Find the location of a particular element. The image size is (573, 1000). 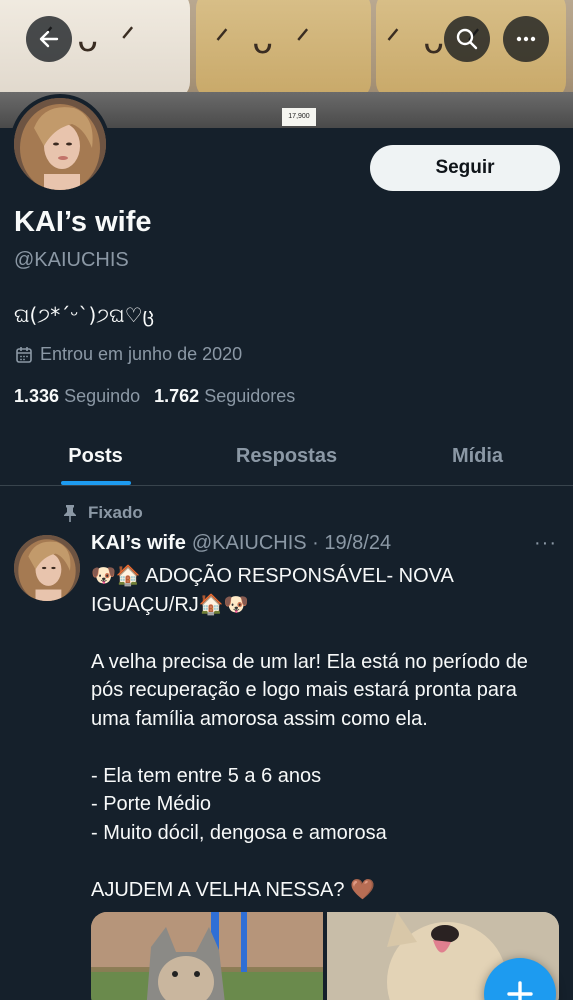

profile-avatar is located at coordinates (60, 144).